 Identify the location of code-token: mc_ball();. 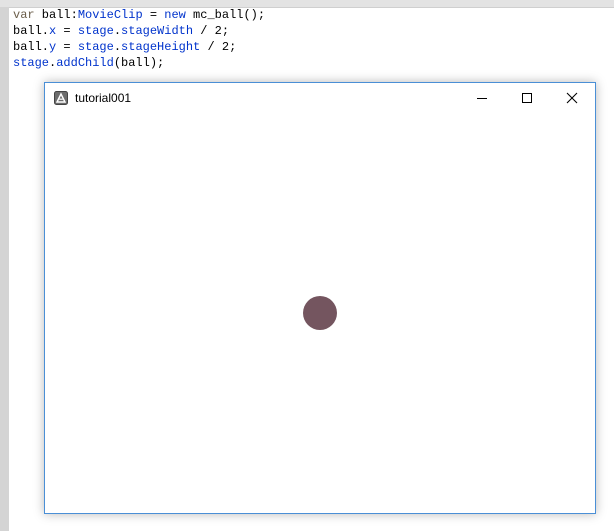
(225, 15).